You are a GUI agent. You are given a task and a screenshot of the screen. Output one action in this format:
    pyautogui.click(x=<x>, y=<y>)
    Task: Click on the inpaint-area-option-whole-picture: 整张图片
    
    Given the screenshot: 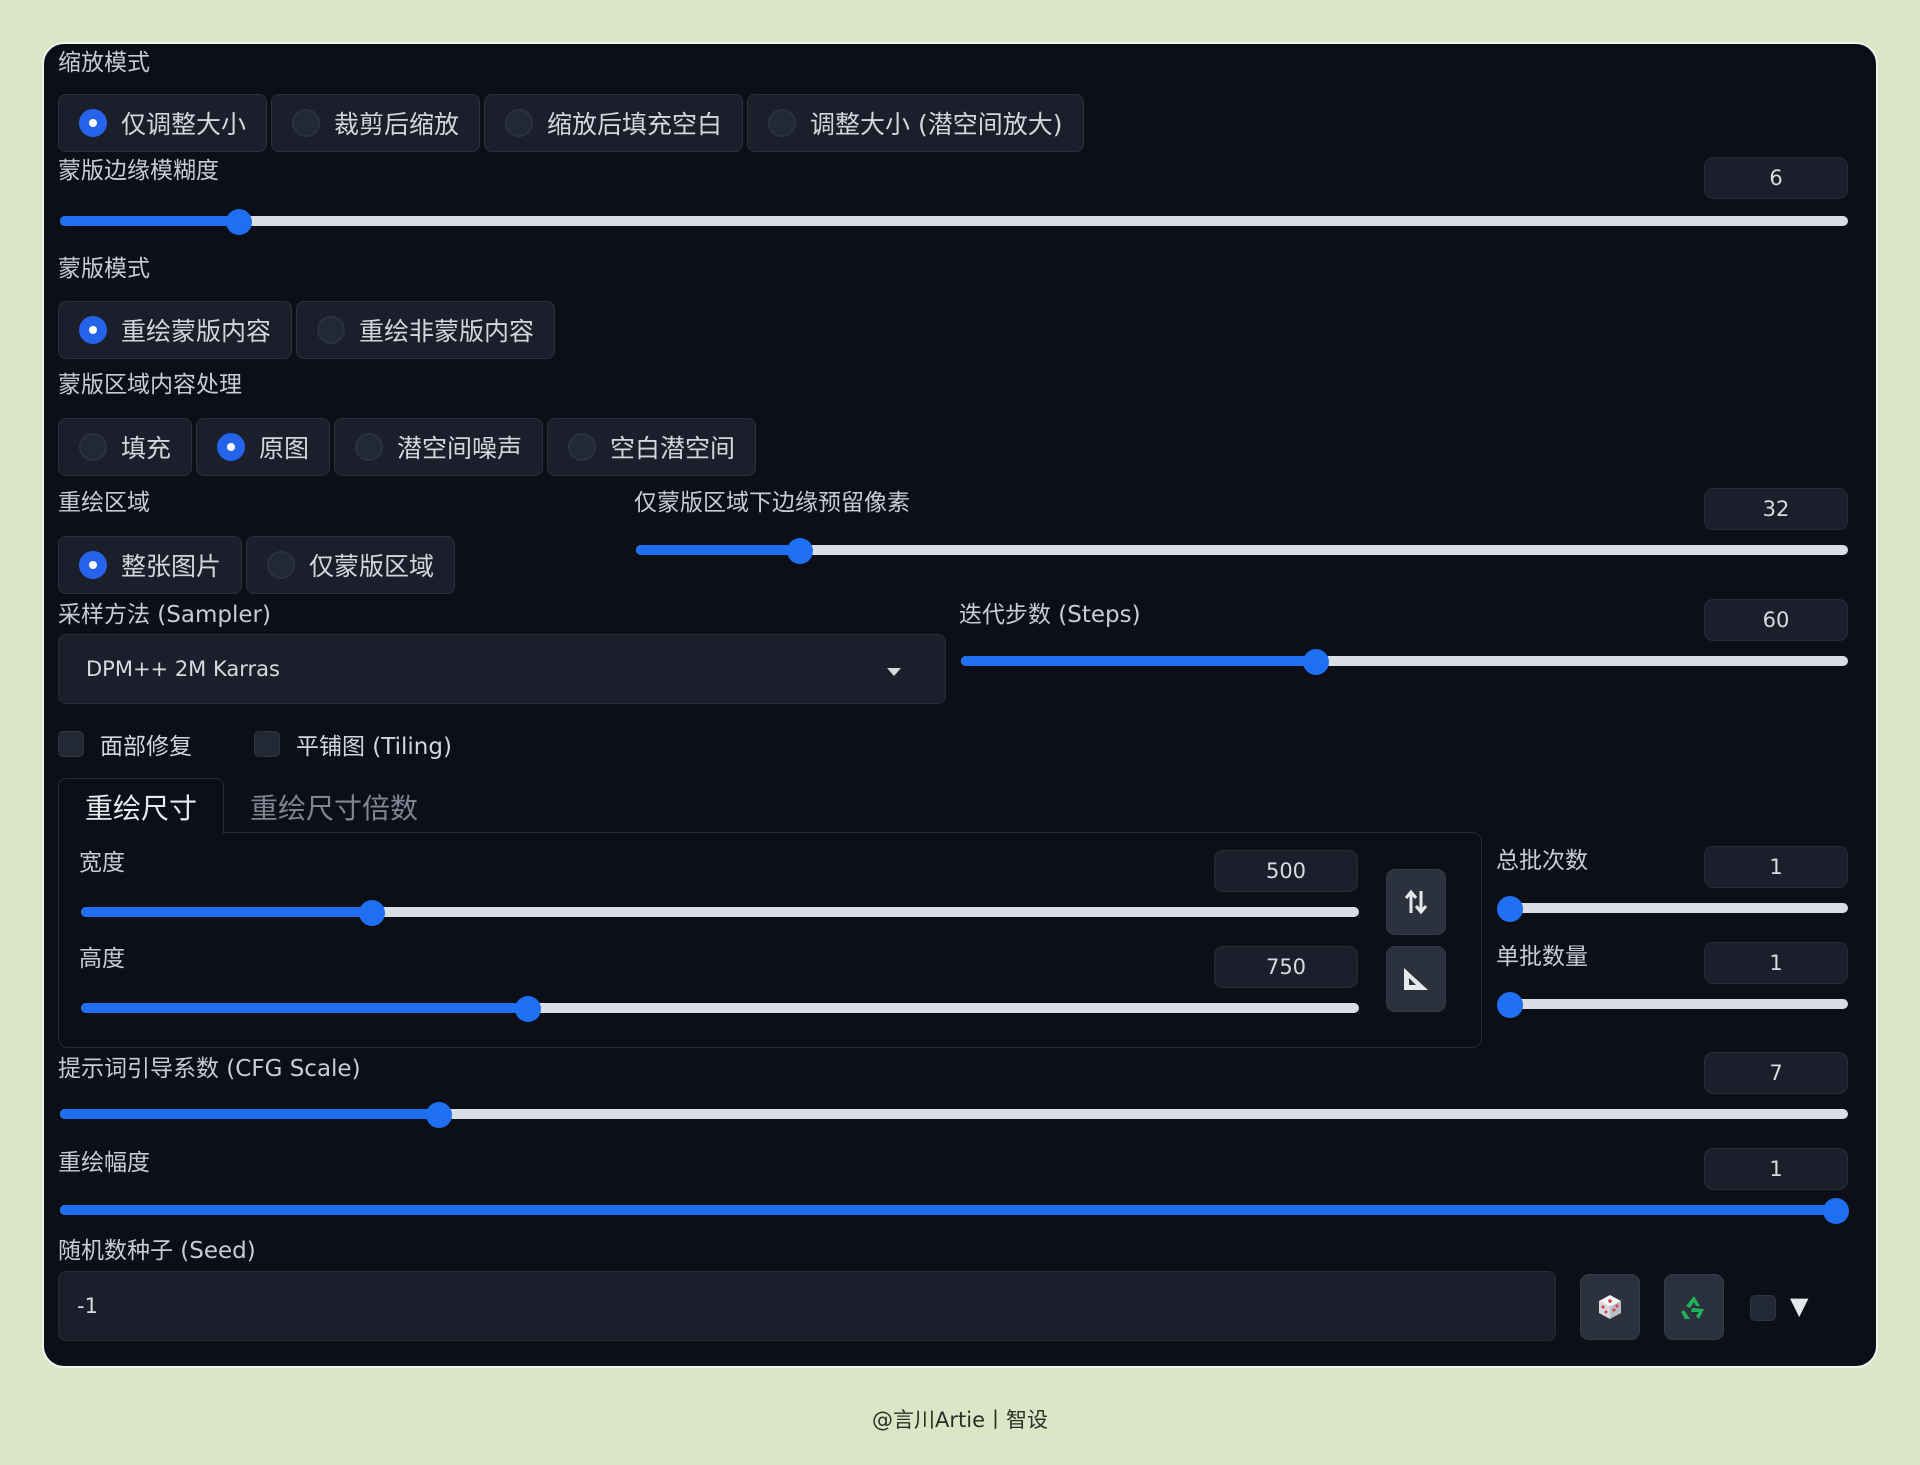 What is the action you would take?
    pyautogui.click(x=150, y=565)
    